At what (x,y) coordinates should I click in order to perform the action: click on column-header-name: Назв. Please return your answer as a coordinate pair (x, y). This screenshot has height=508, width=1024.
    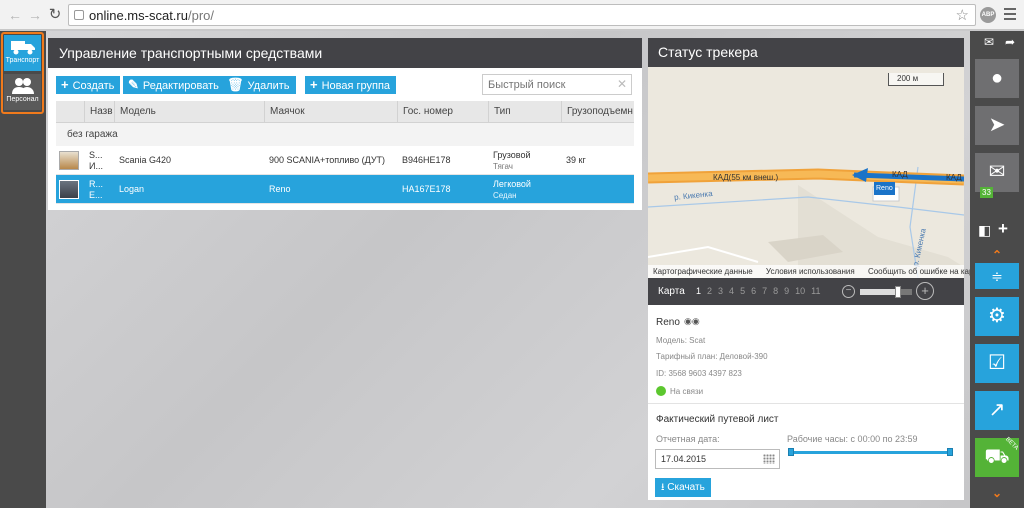
    Looking at the image, I should click on (99, 112).